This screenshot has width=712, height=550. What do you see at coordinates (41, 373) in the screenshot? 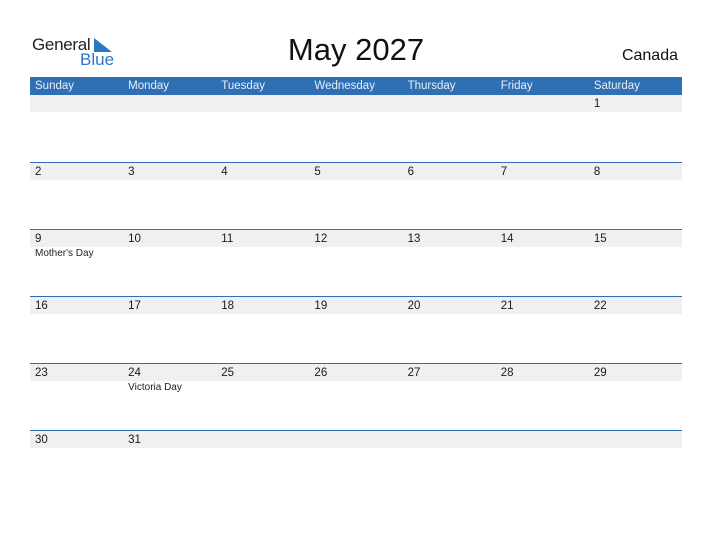
I see `day-number: 23` at bounding box center [41, 373].